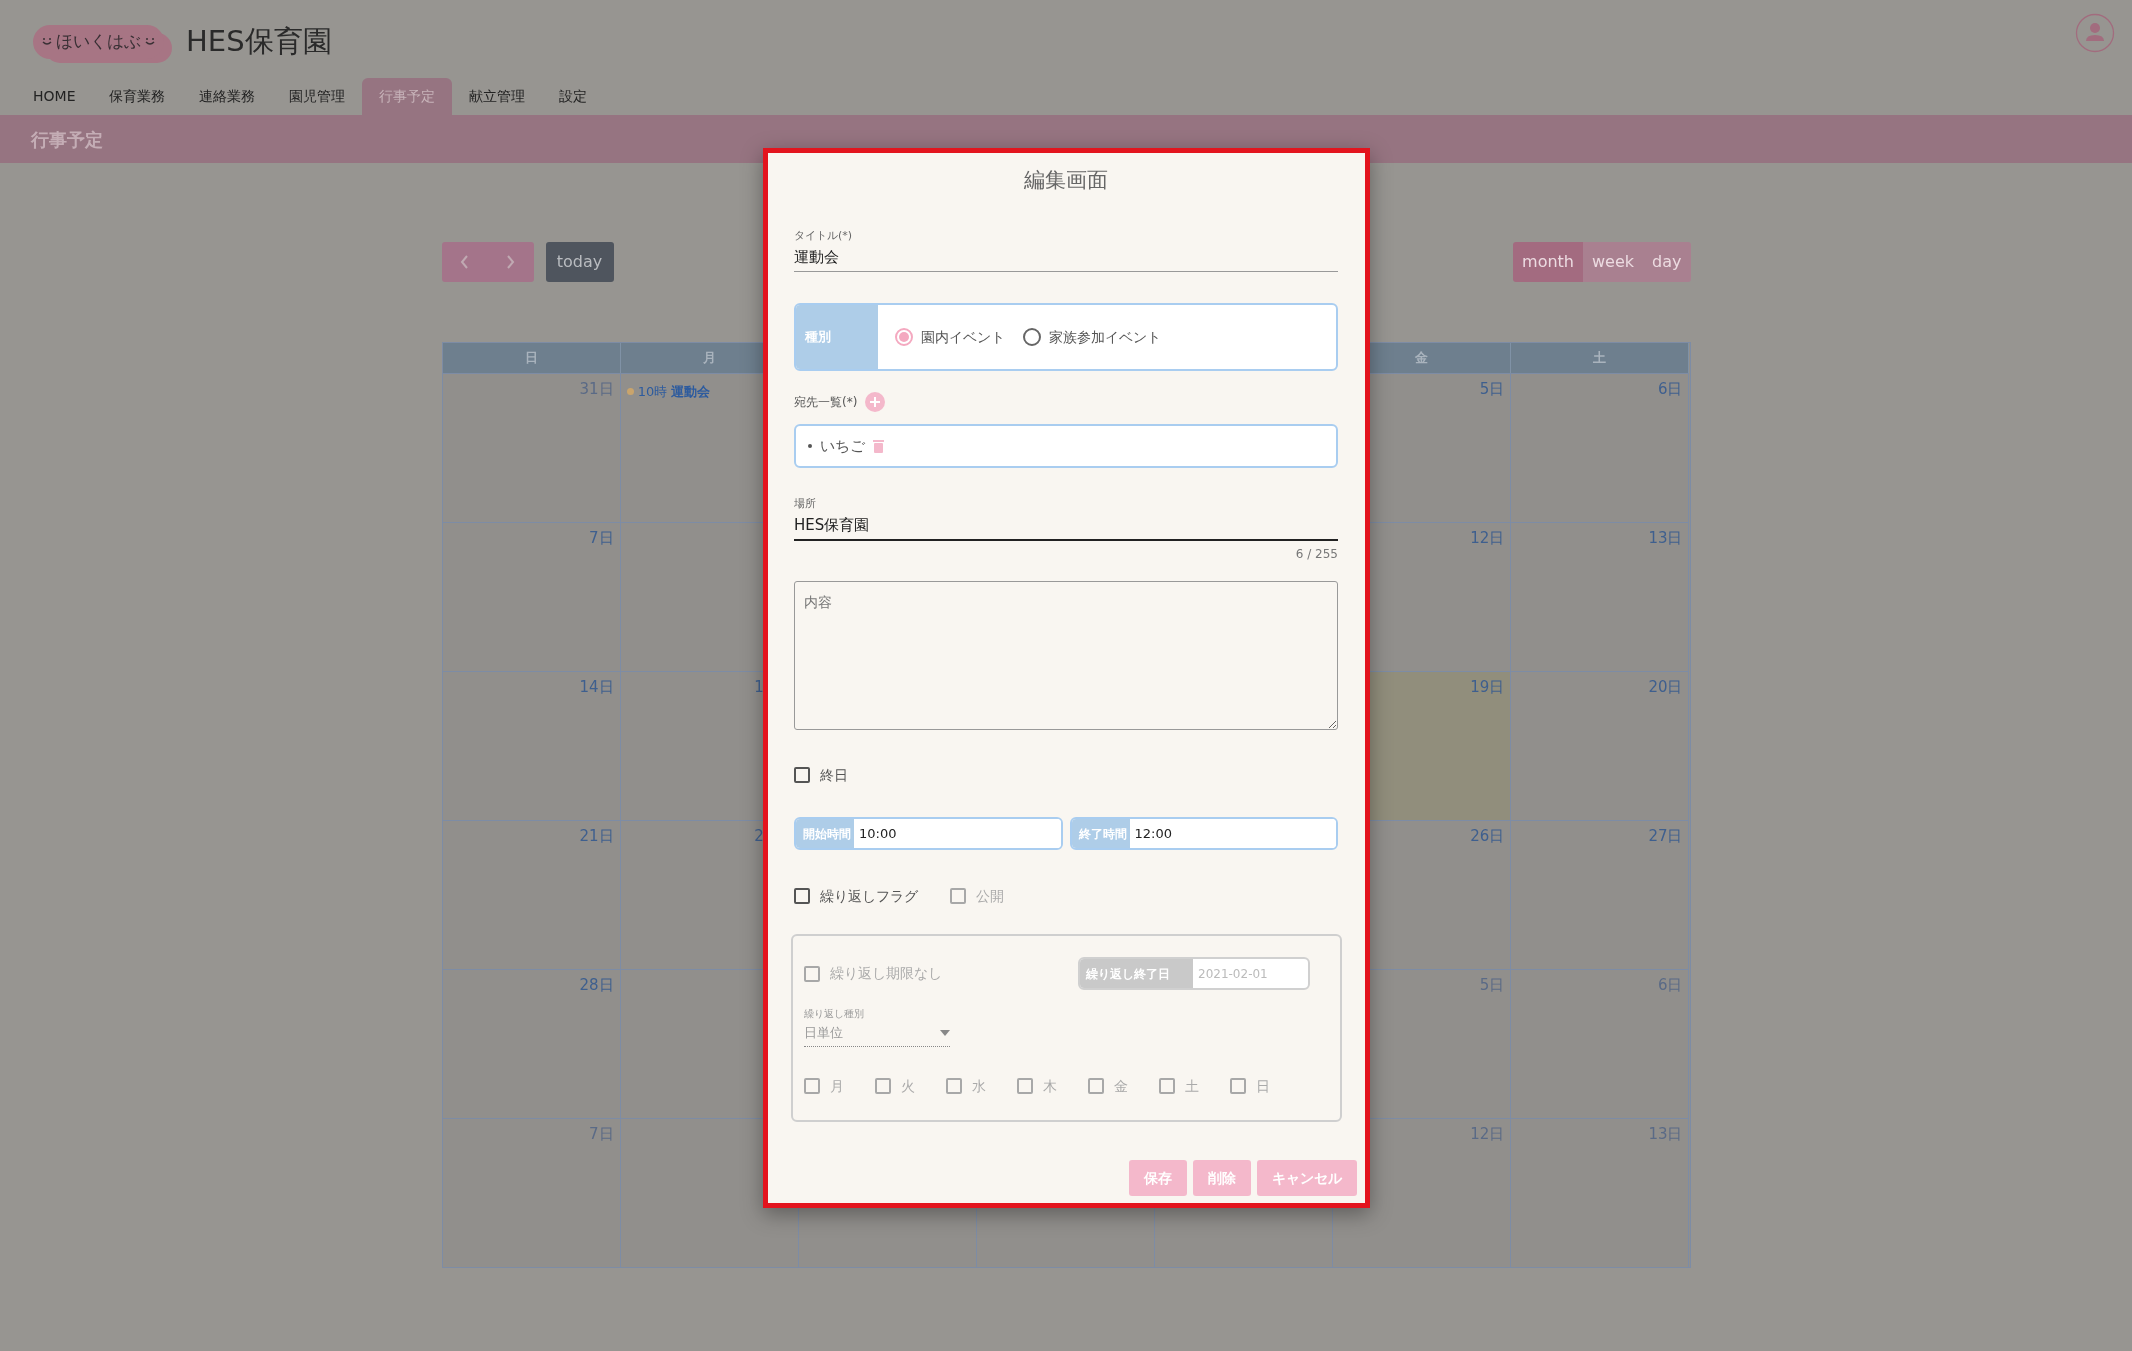 Image resolution: width=2132 pixels, height=1351 pixels. Describe the element at coordinates (818, 337) in the screenshot. I see `group-label: 種別` at that location.